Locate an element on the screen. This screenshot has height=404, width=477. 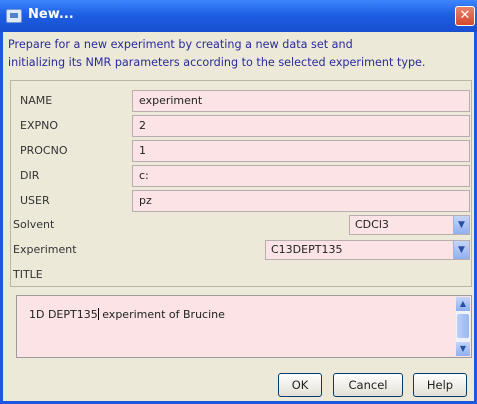
experiment-value: C13DEPT135 is located at coordinates (307, 249).